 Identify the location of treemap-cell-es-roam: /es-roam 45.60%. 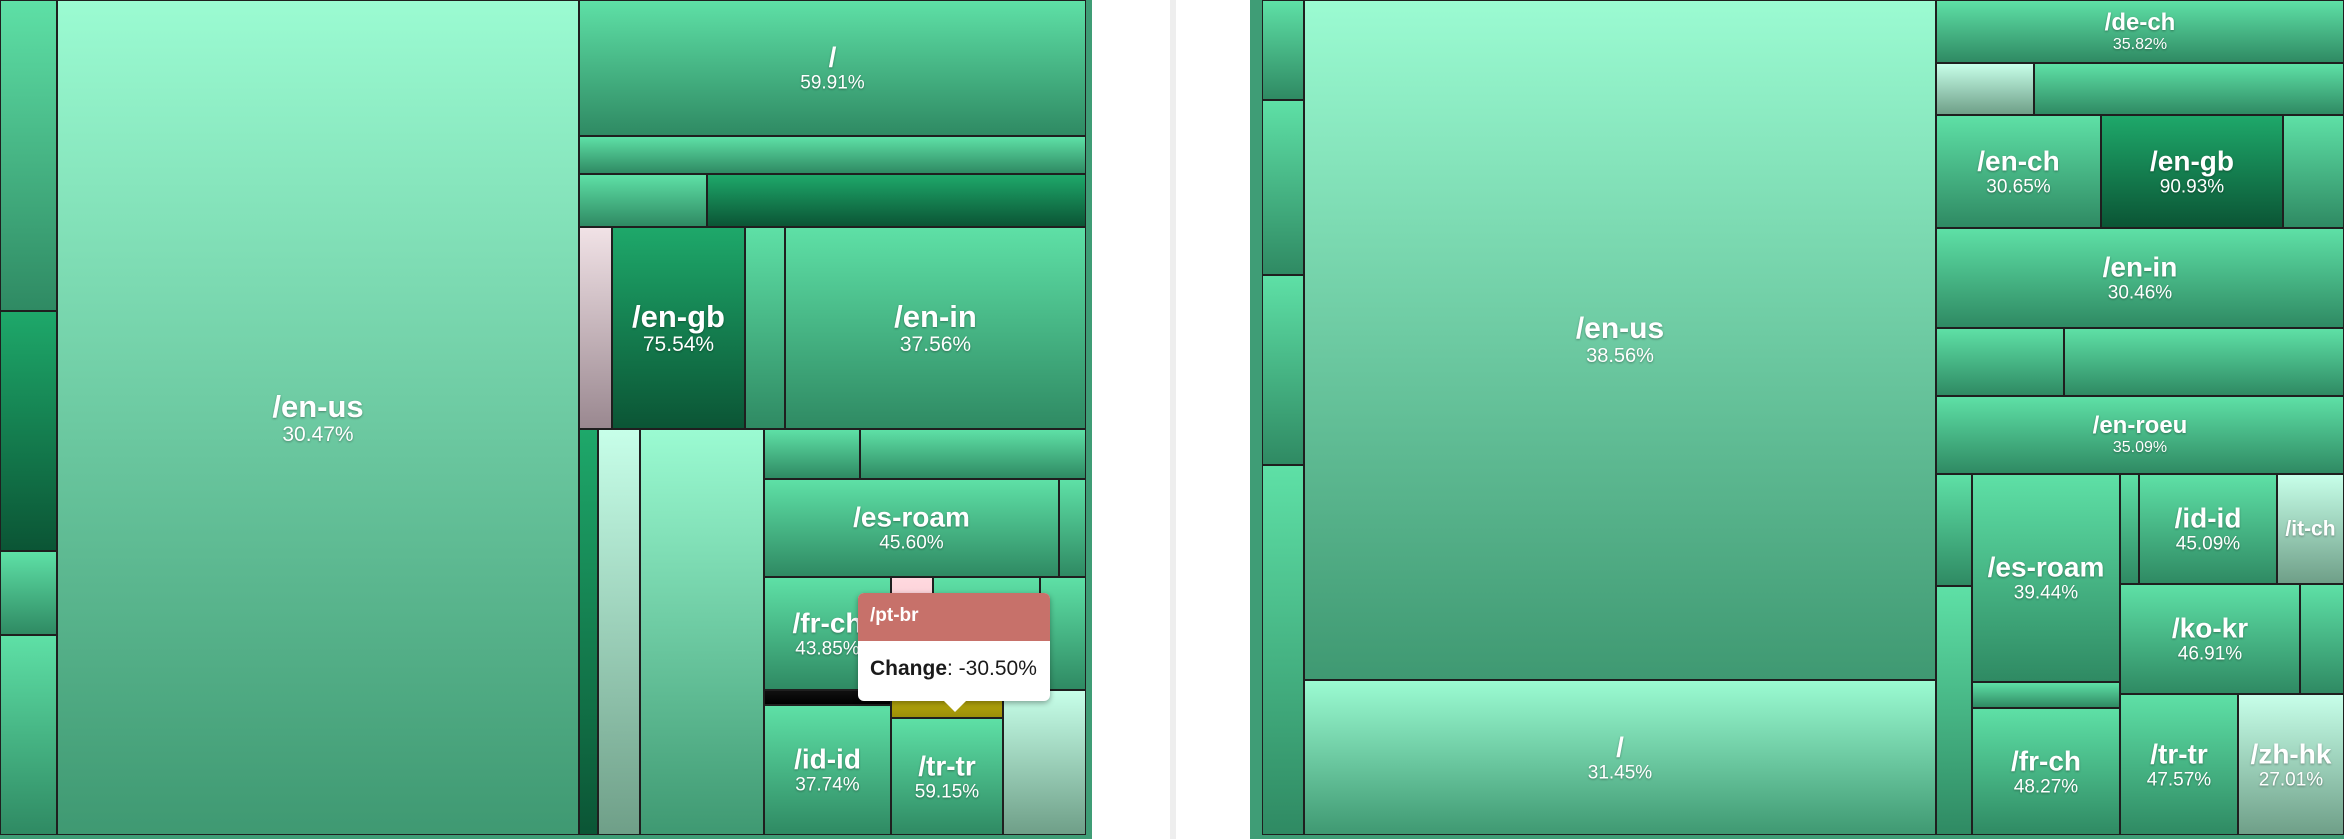
(911, 528).